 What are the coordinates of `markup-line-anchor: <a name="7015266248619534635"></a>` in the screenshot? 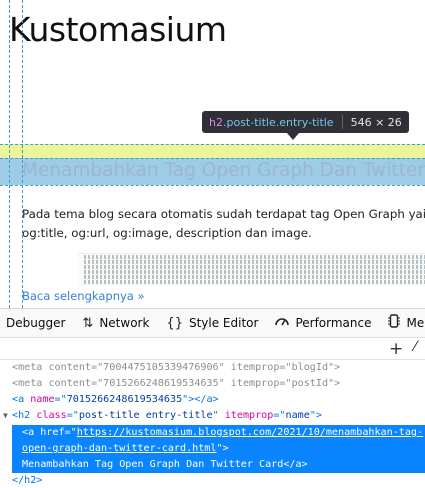 It's located at (212, 400).